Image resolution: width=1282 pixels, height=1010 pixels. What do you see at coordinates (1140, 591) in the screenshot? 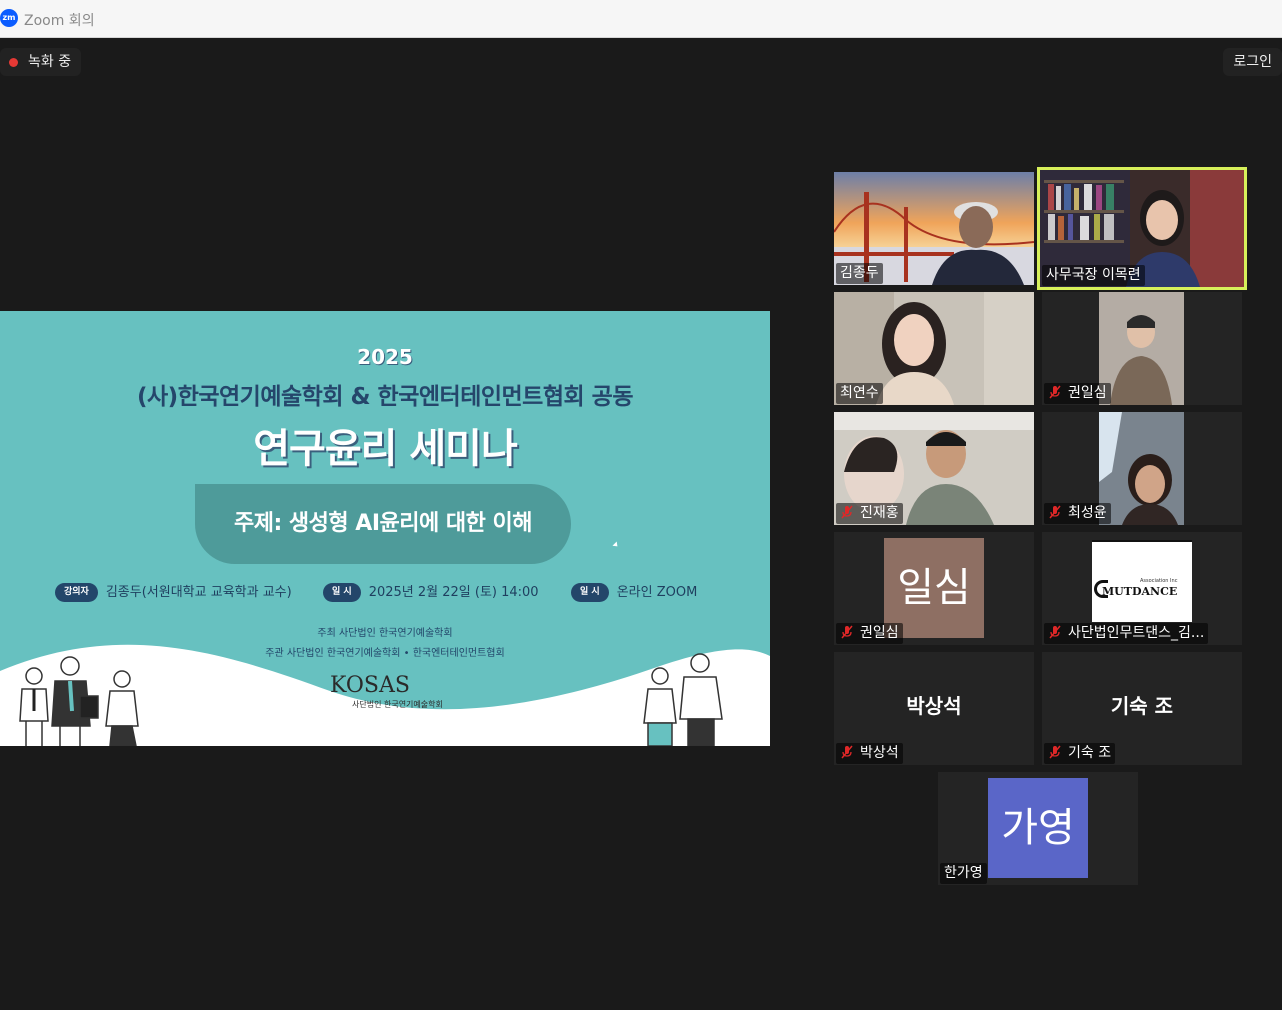
I see `mutdance-logo-text: MUTDANCE` at bounding box center [1140, 591].